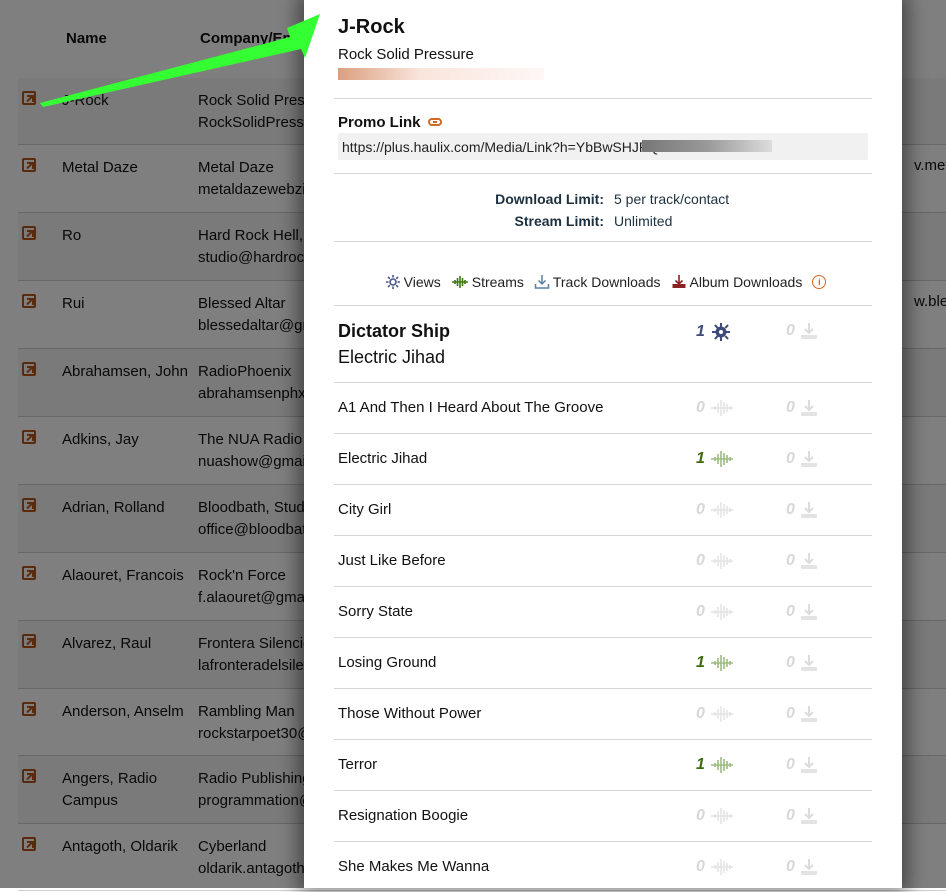 This screenshot has height=892, width=946. What do you see at coordinates (790, 330) in the screenshot?
I see `album-downloads-count: 0` at bounding box center [790, 330].